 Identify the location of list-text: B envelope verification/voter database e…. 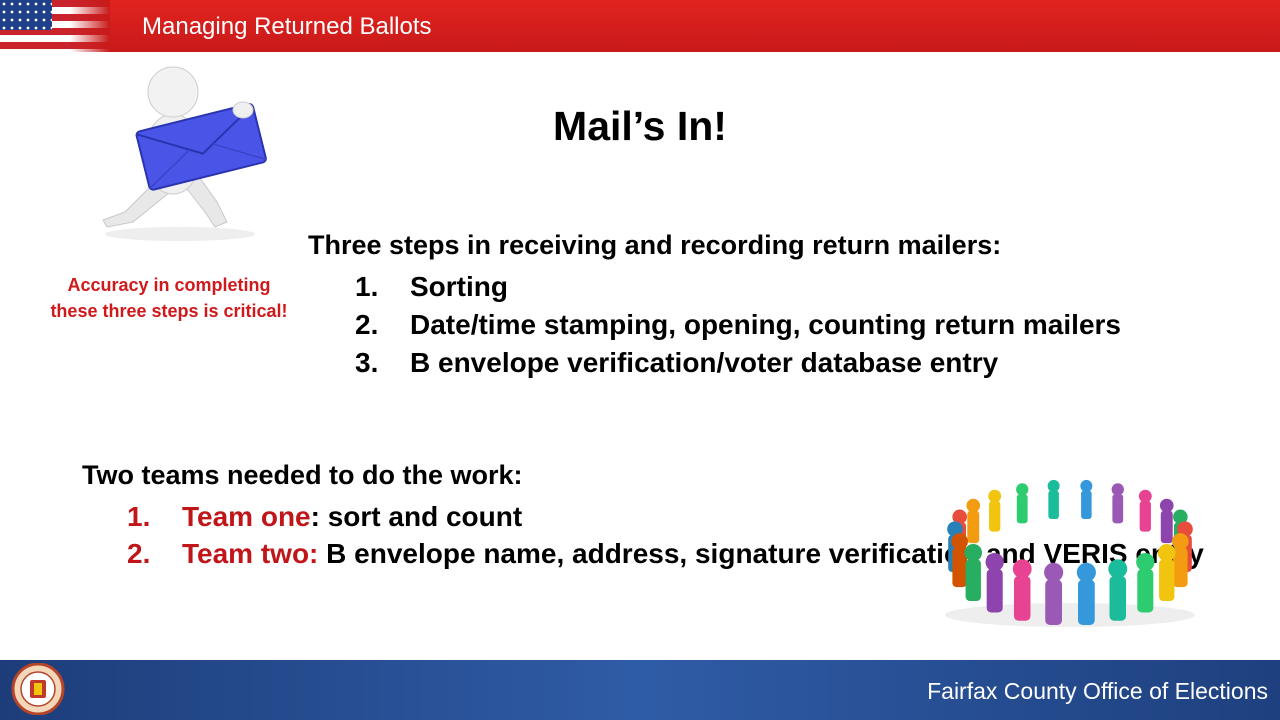
(704, 362).